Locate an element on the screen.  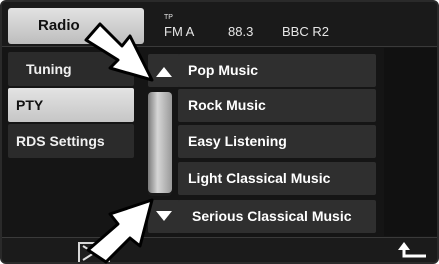
station-name: BBC R2 is located at coordinates (305, 31).